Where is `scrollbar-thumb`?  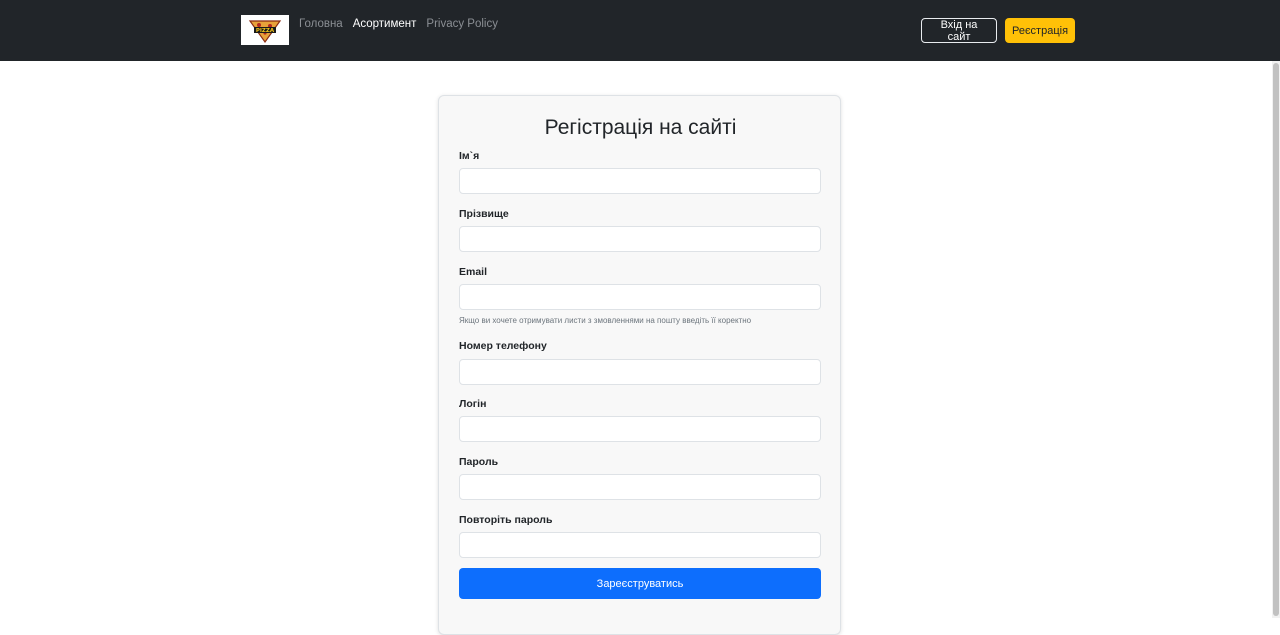 scrollbar-thumb is located at coordinates (1276, 339).